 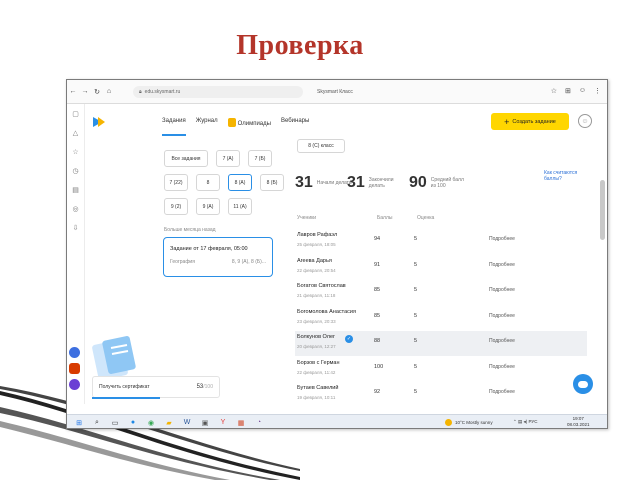 I want to click on task-card-title: Задание от 17 февраля, 05:00, so click(x=209, y=249).